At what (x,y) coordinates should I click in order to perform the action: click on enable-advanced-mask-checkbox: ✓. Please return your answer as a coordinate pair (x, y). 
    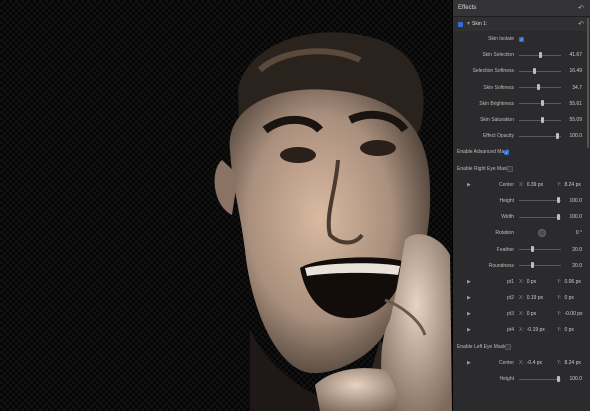
    Looking at the image, I should click on (506, 152).